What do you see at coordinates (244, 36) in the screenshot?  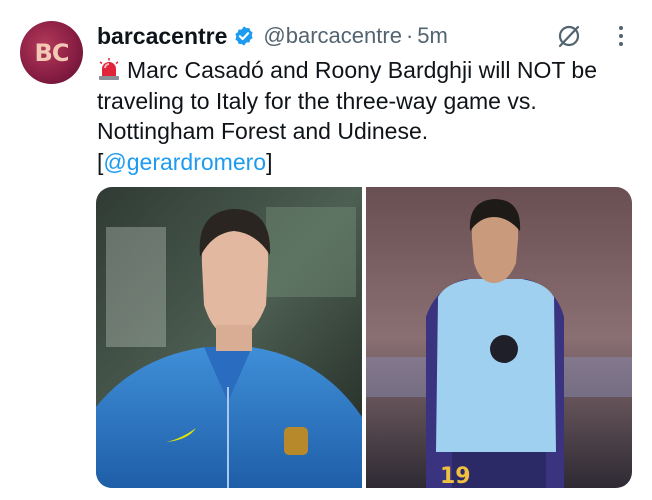 I see `verified-badge-icon` at bounding box center [244, 36].